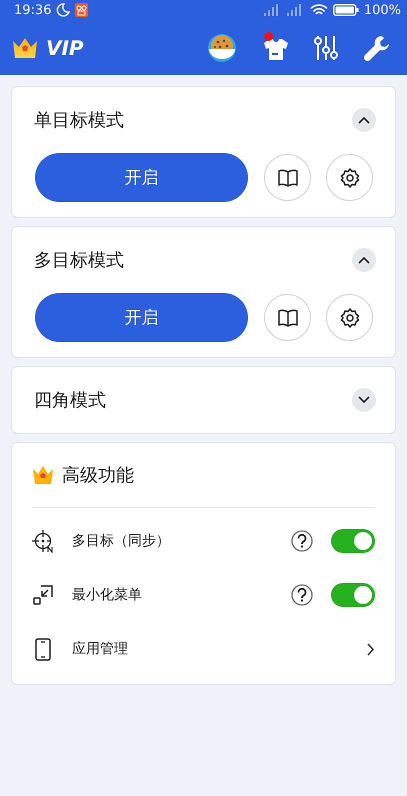 Image resolution: width=407 pixels, height=796 pixels. What do you see at coordinates (81, 10) in the screenshot?
I see `app-notification-icon` at bounding box center [81, 10].